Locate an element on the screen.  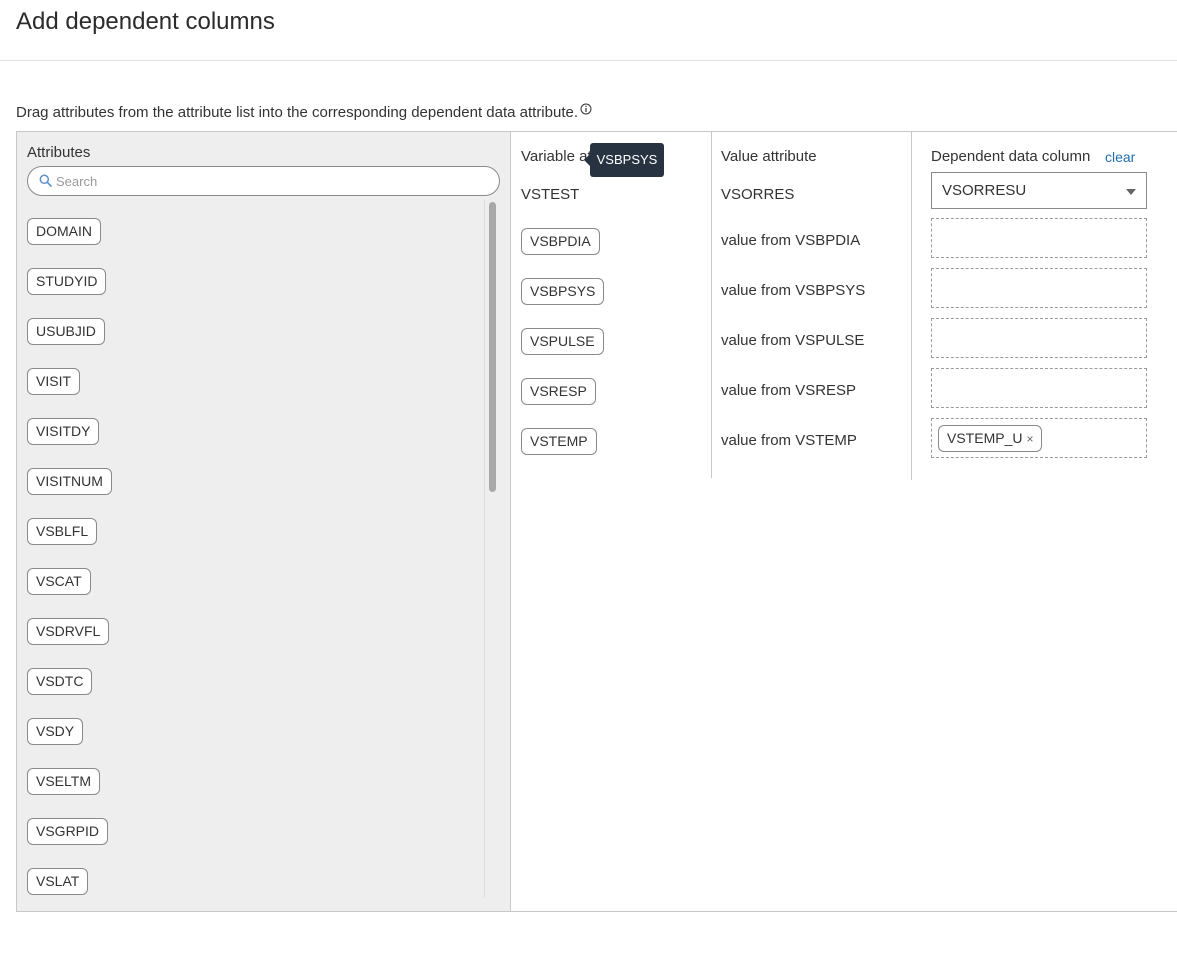
dependent-chip-vstemp-u: VSTEMP_U × is located at coordinates (990, 438).